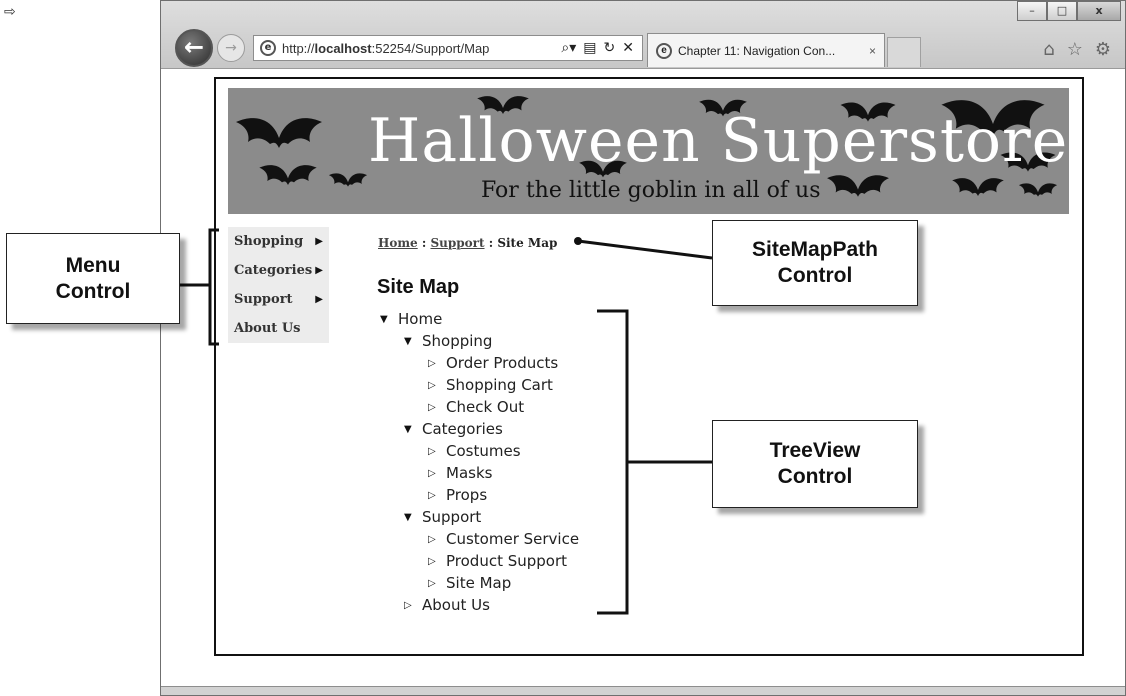  I want to click on refresh-icon: ↻, so click(610, 48).